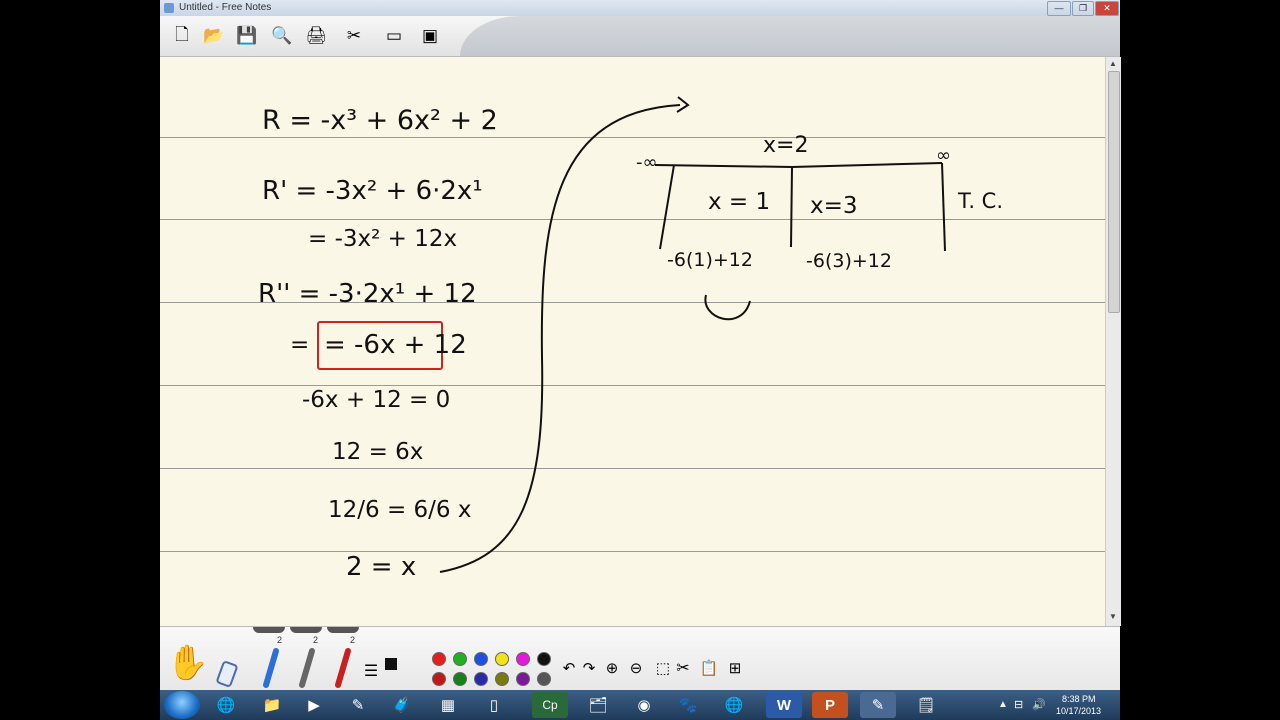 This screenshot has height=720, width=1280. Describe the element at coordinates (734, 705) in the screenshot. I see `ie-pinned-icon: 🌐` at that location.